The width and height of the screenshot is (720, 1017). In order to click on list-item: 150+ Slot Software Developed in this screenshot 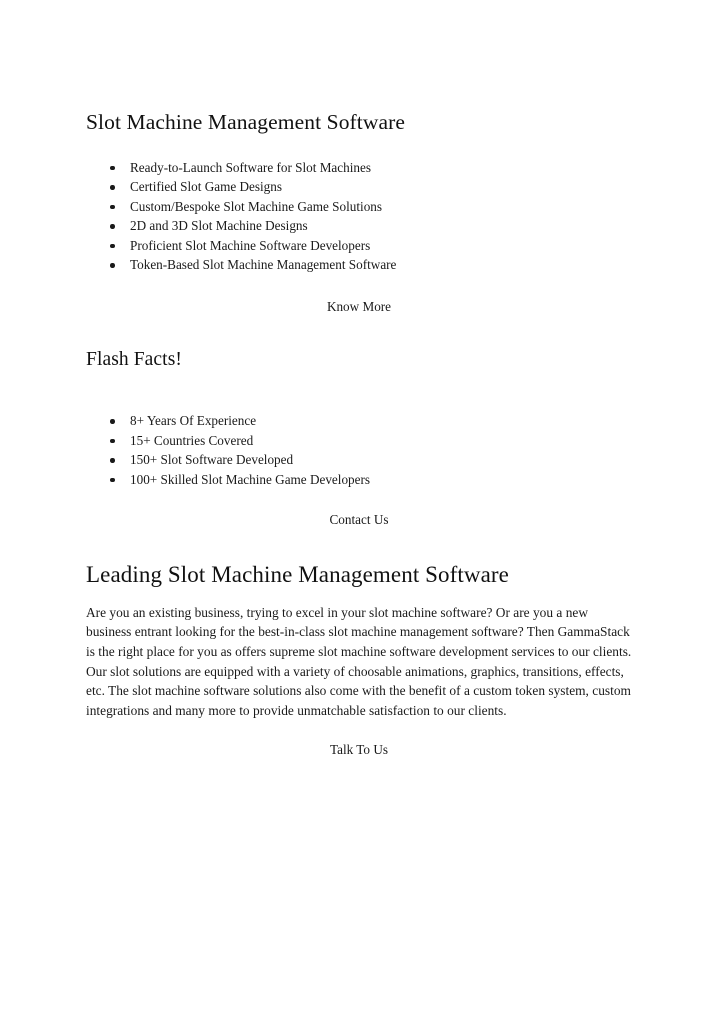, I will do `click(359, 460)`.